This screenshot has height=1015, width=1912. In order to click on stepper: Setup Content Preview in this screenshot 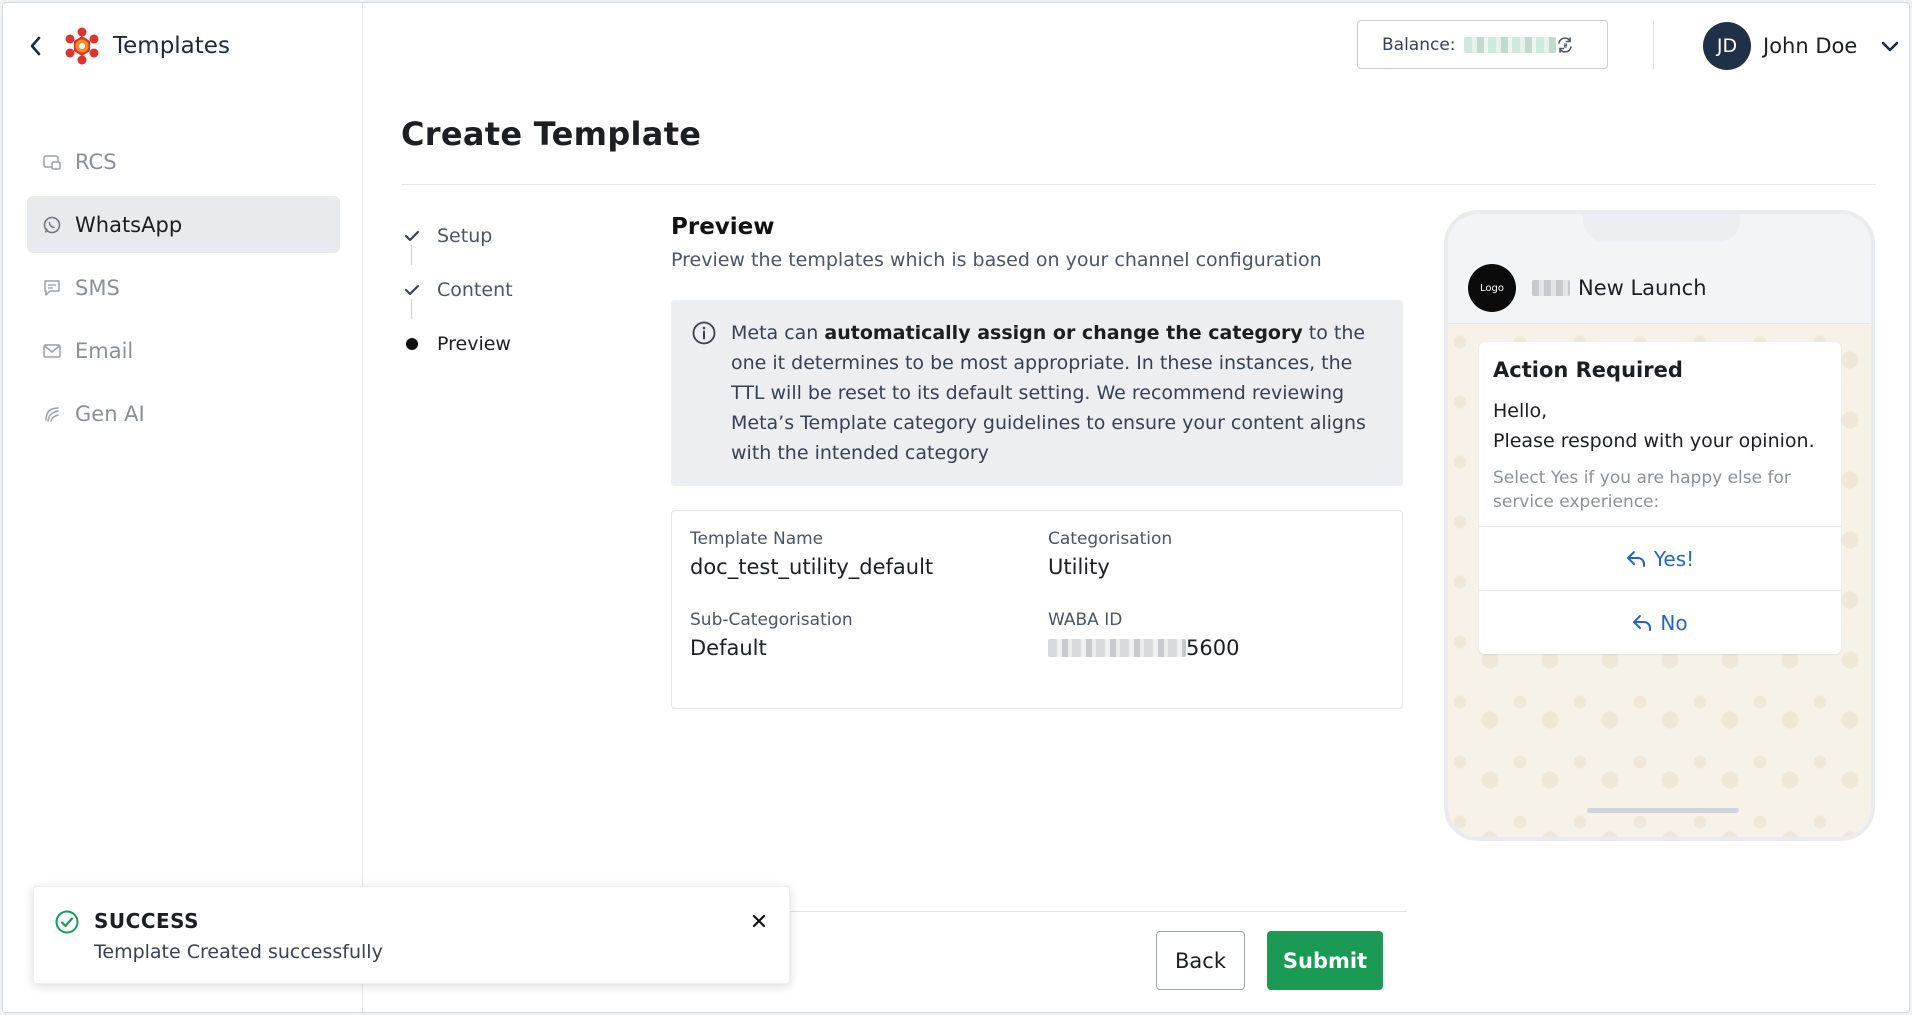, I will do `click(457, 290)`.